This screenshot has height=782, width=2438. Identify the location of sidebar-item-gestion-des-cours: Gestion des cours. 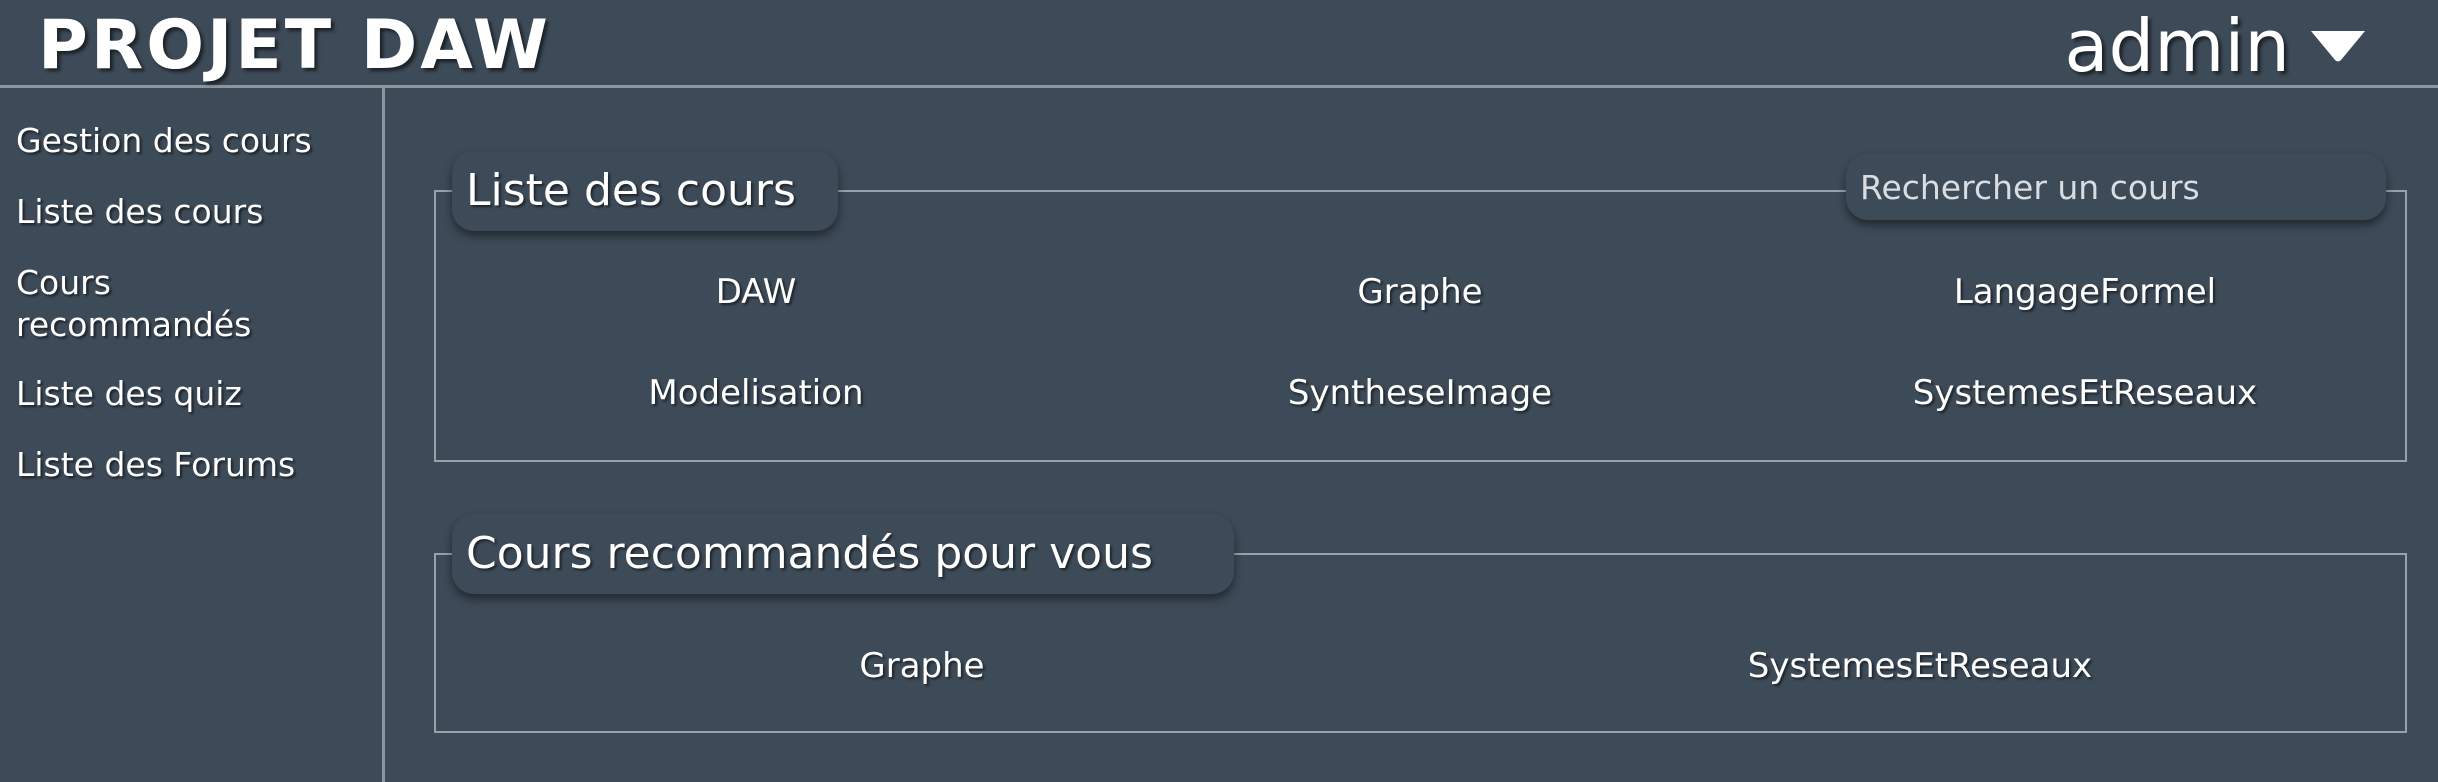
(191, 141).